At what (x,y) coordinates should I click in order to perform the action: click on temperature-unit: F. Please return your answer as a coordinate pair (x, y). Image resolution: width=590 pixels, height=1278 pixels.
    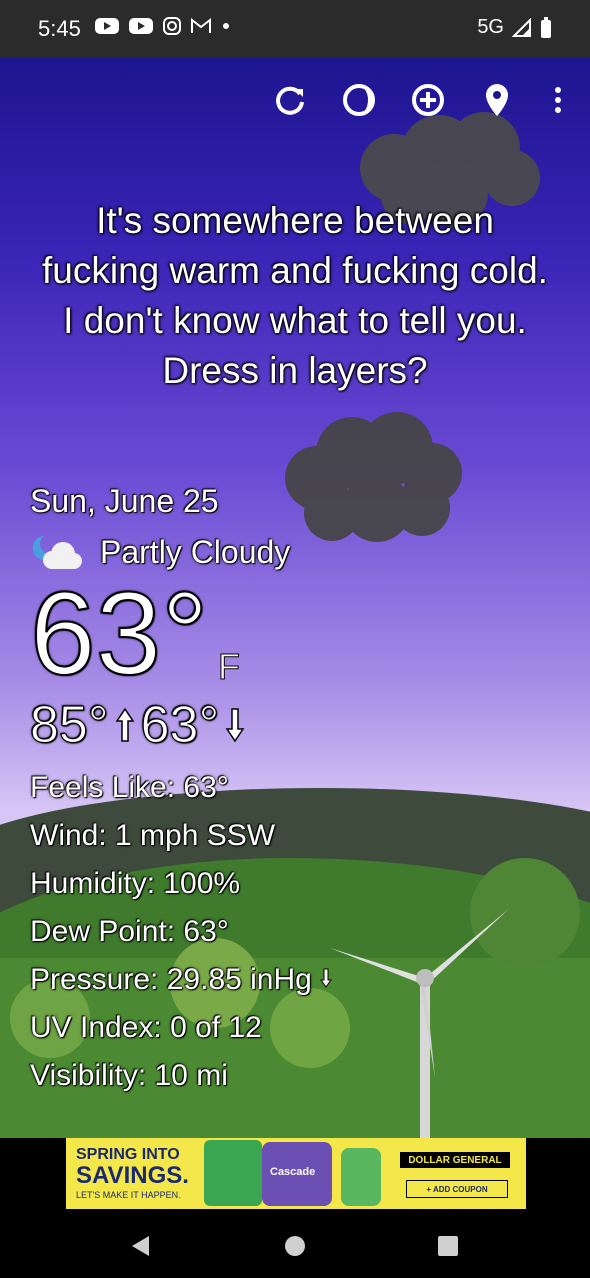
    Looking at the image, I should click on (229, 667).